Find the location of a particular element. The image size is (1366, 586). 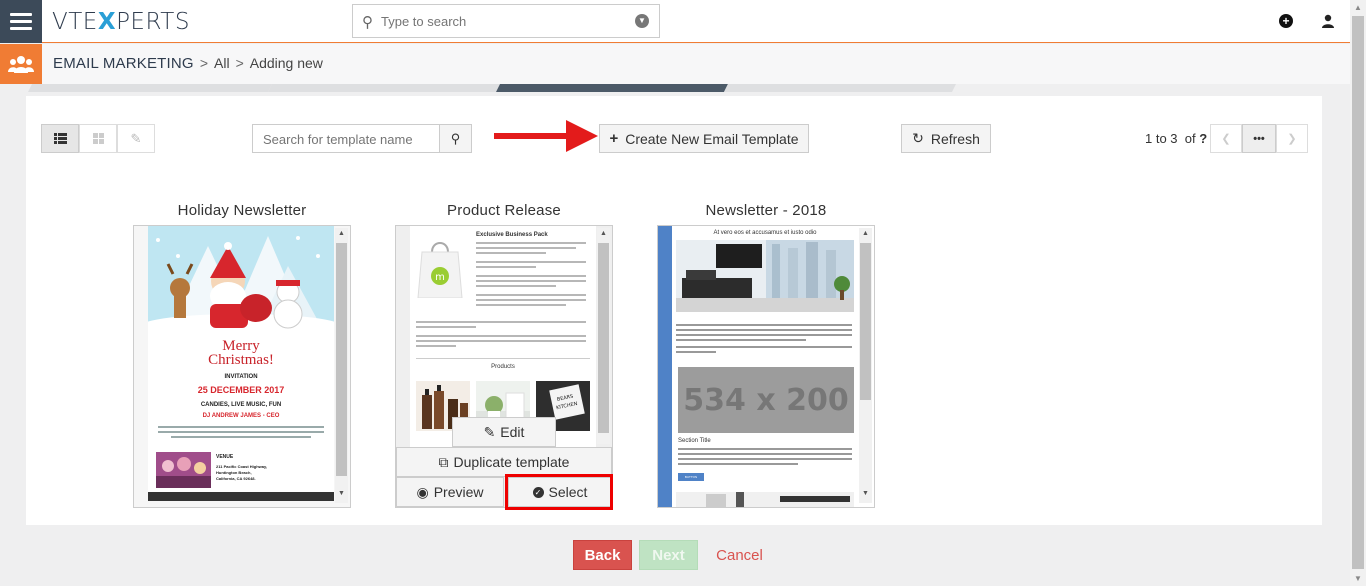

newsletter-heading: At vero eos et accusamus et iusto odio is located at coordinates (765, 233).